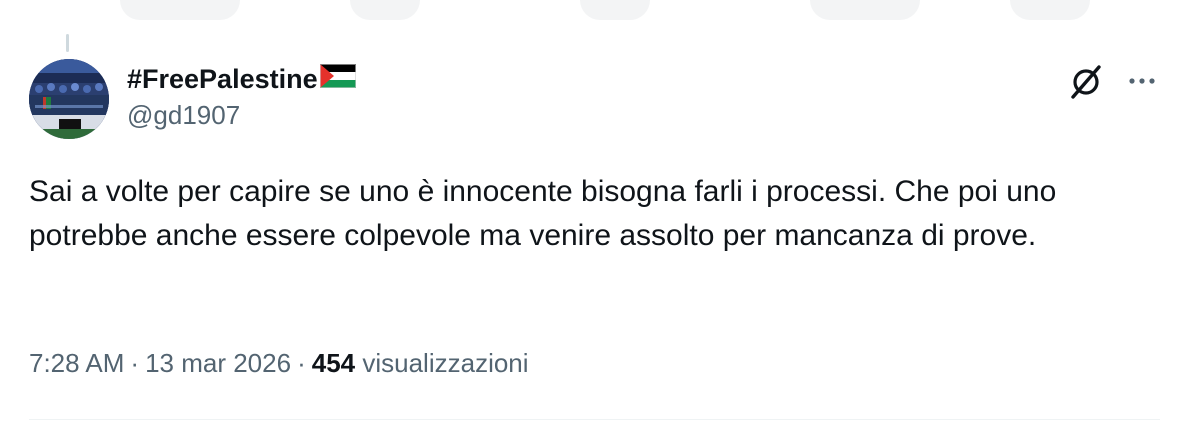  I want to click on more-options-icon, so click(1142, 81).